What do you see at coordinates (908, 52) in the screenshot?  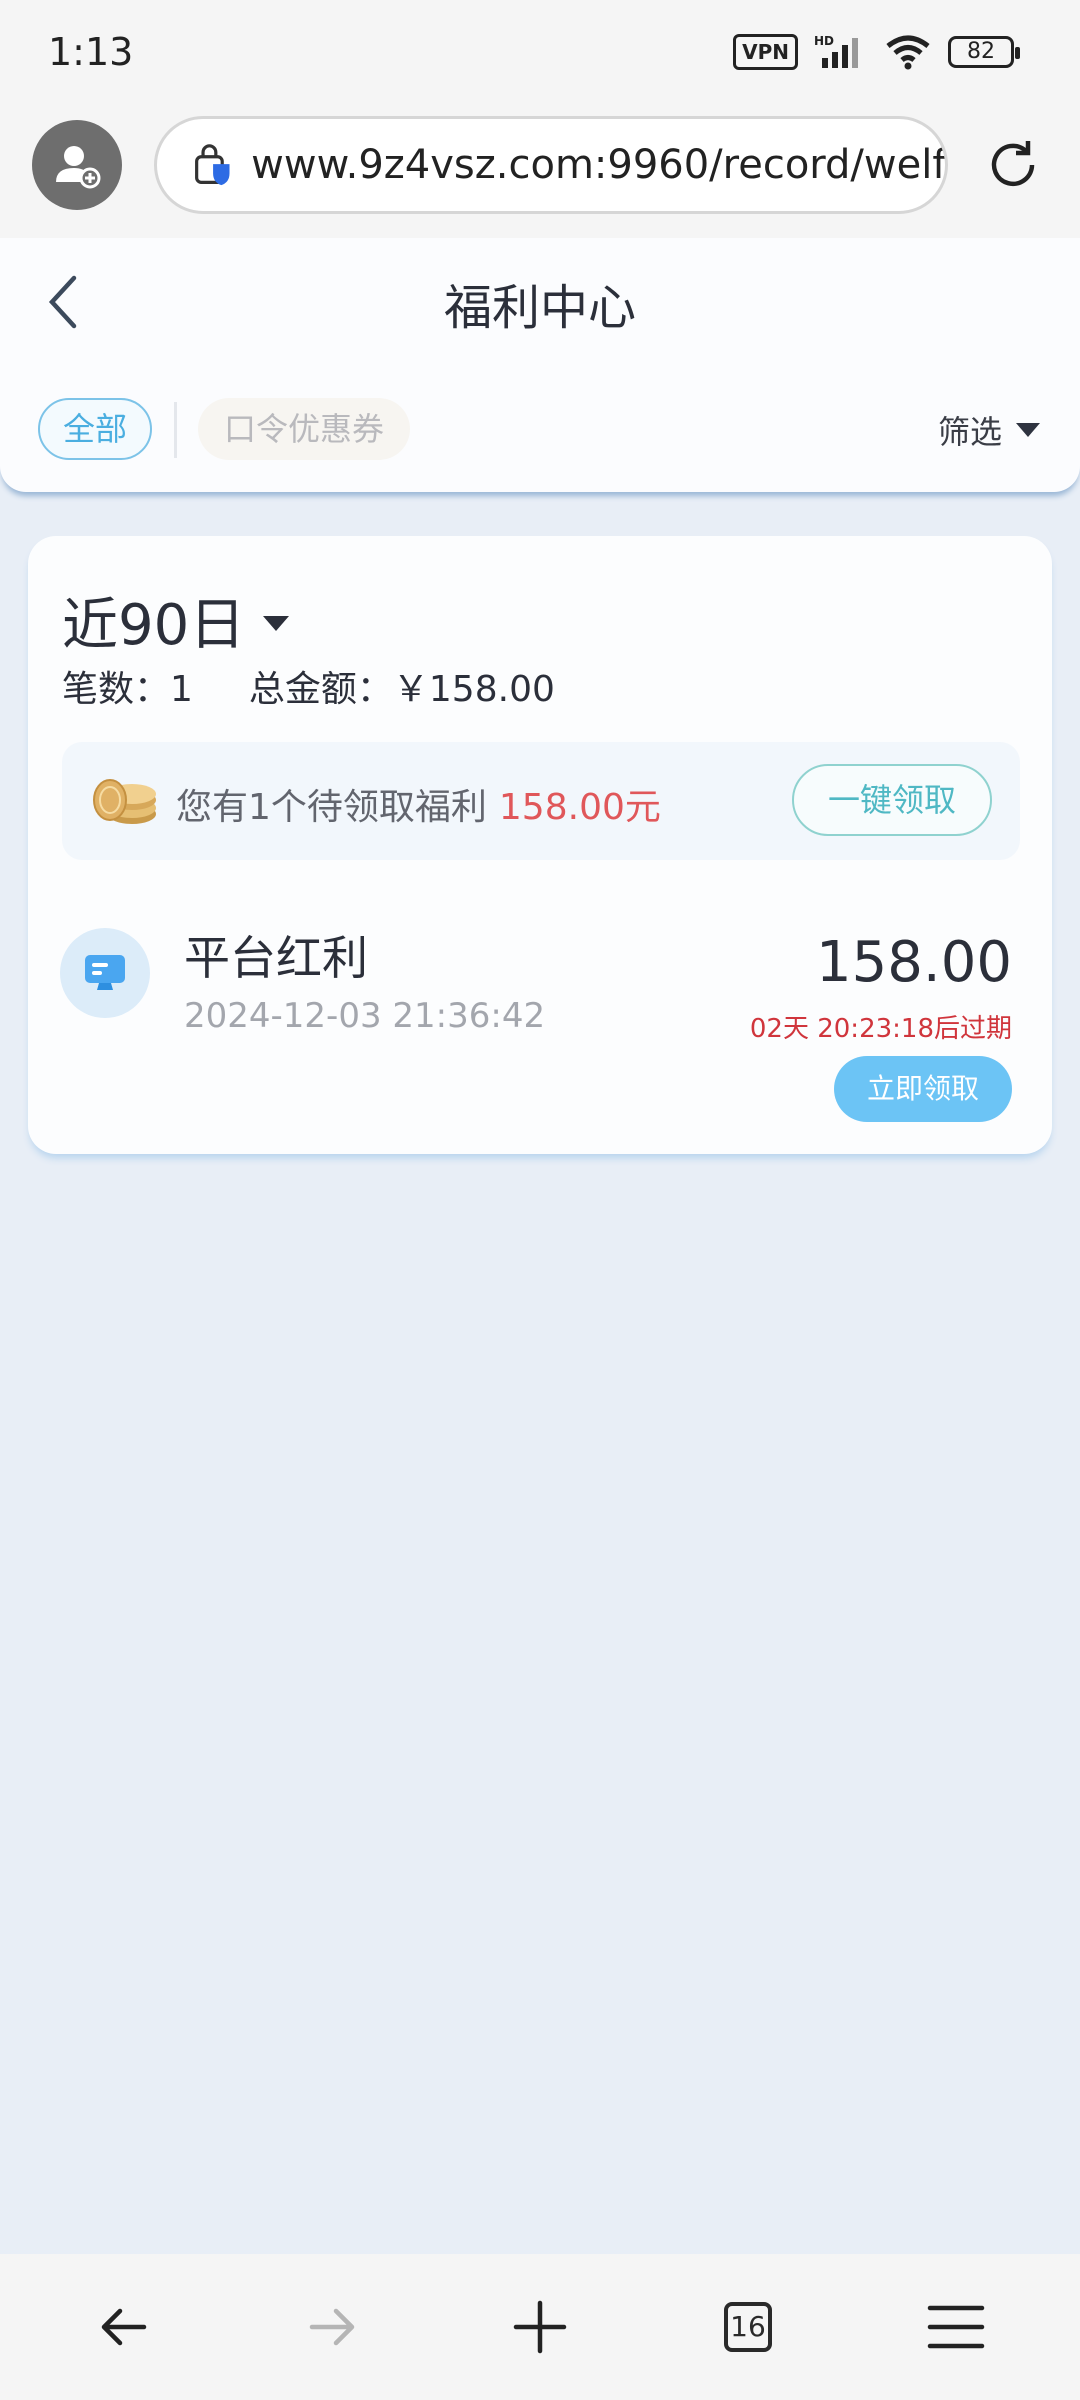 I see `wifi-icon` at bounding box center [908, 52].